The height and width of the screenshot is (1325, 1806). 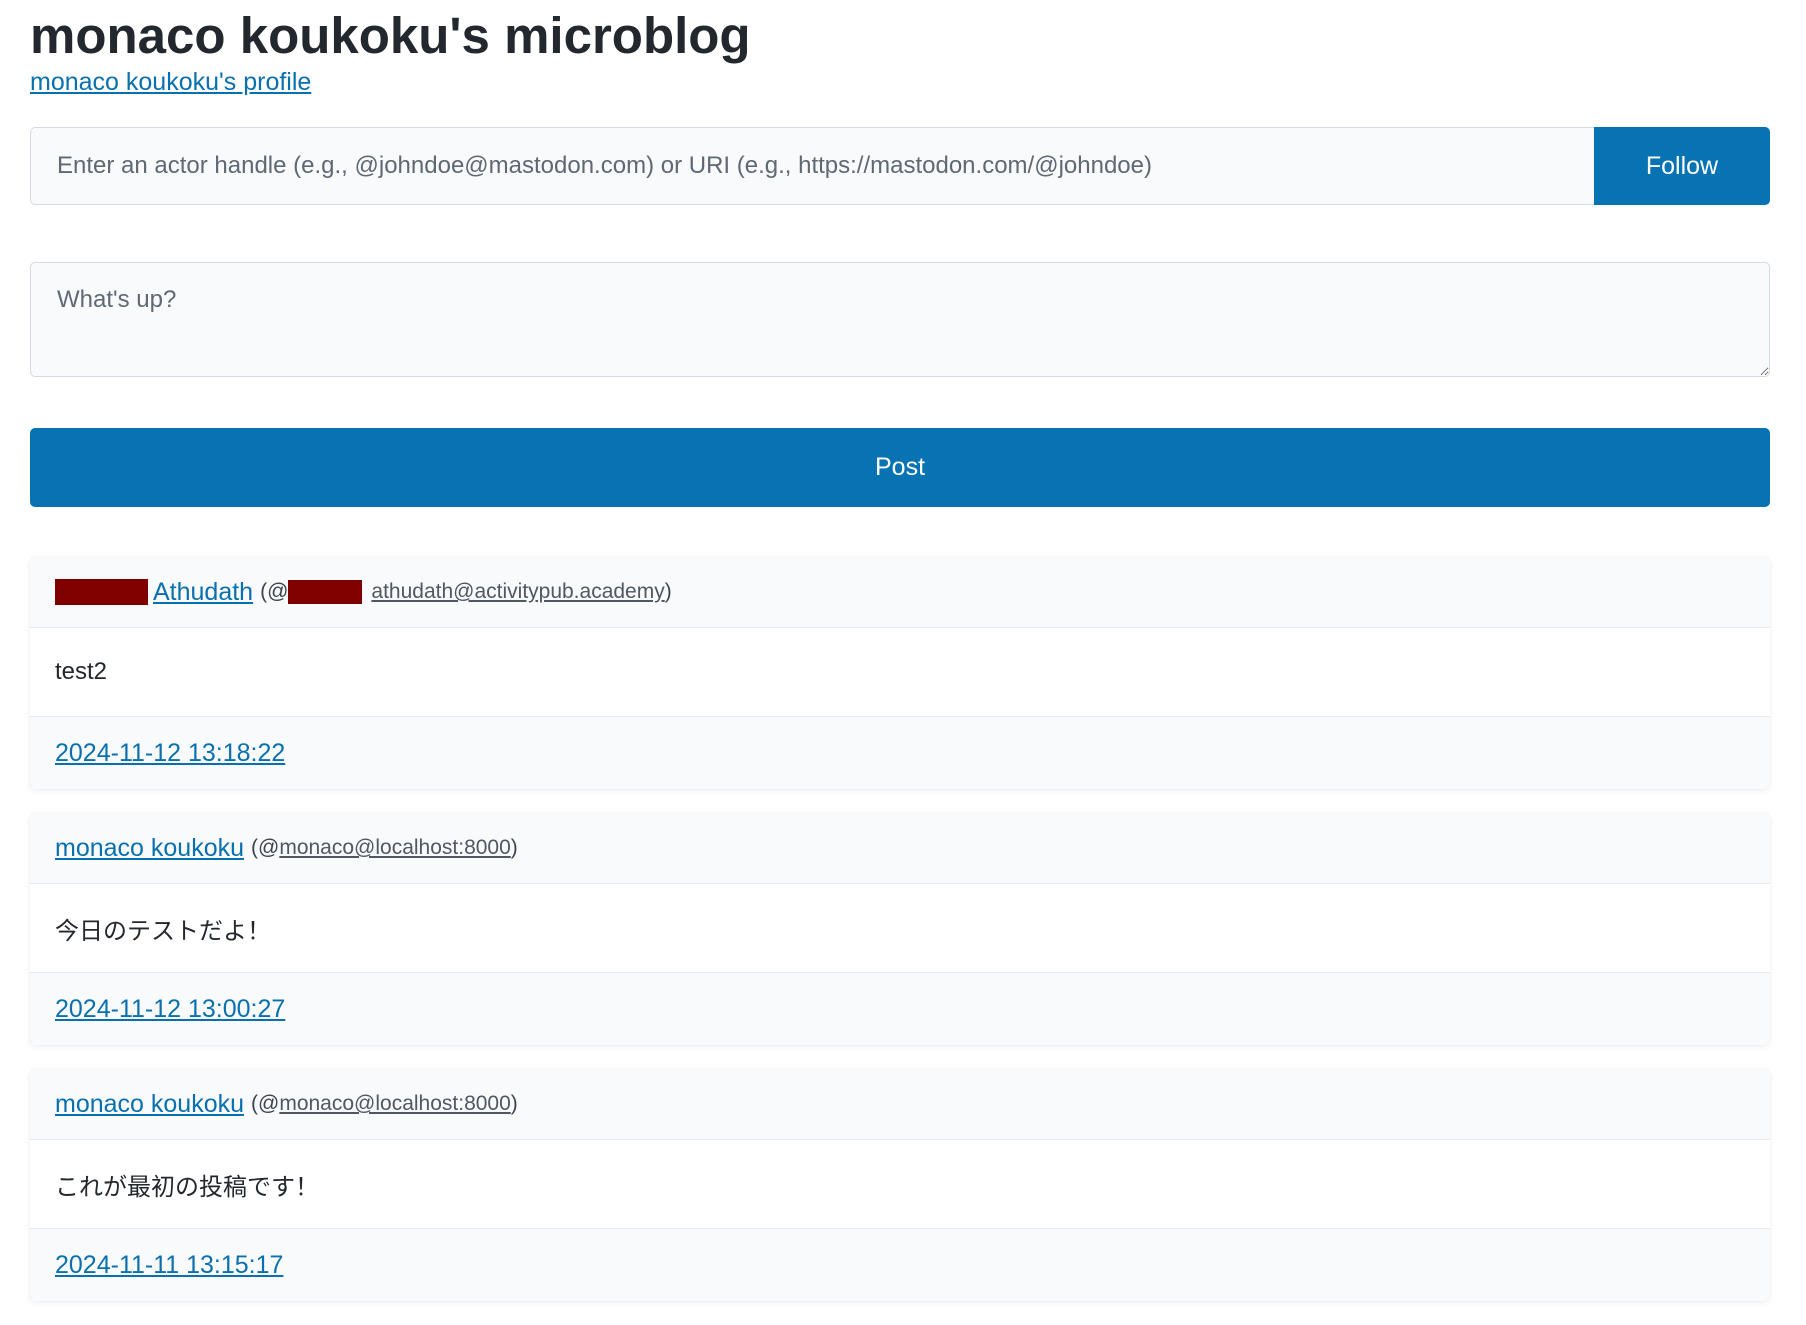 What do you see at coordinates (900, 753) in the screenshot?
I see `post-footer: 2024-11-12 13:18:22` at bounding box center [900, 753].